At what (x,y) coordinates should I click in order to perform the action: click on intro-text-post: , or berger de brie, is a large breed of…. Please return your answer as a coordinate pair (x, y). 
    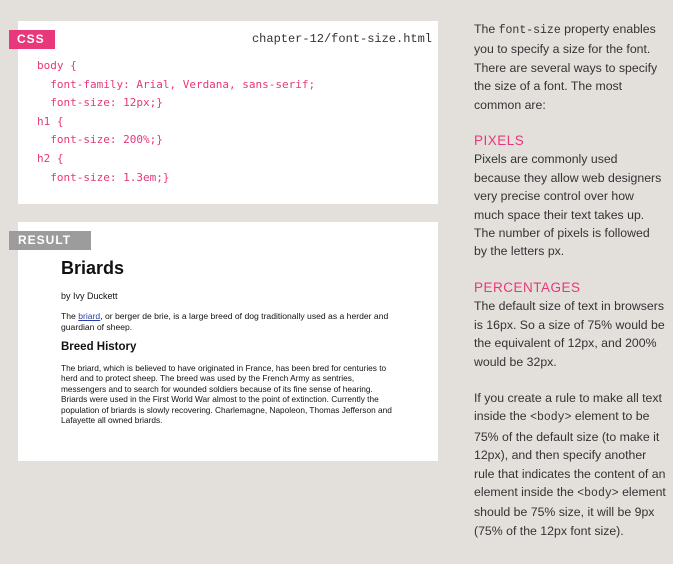
    Looking at the image, I should click on (225, 321).